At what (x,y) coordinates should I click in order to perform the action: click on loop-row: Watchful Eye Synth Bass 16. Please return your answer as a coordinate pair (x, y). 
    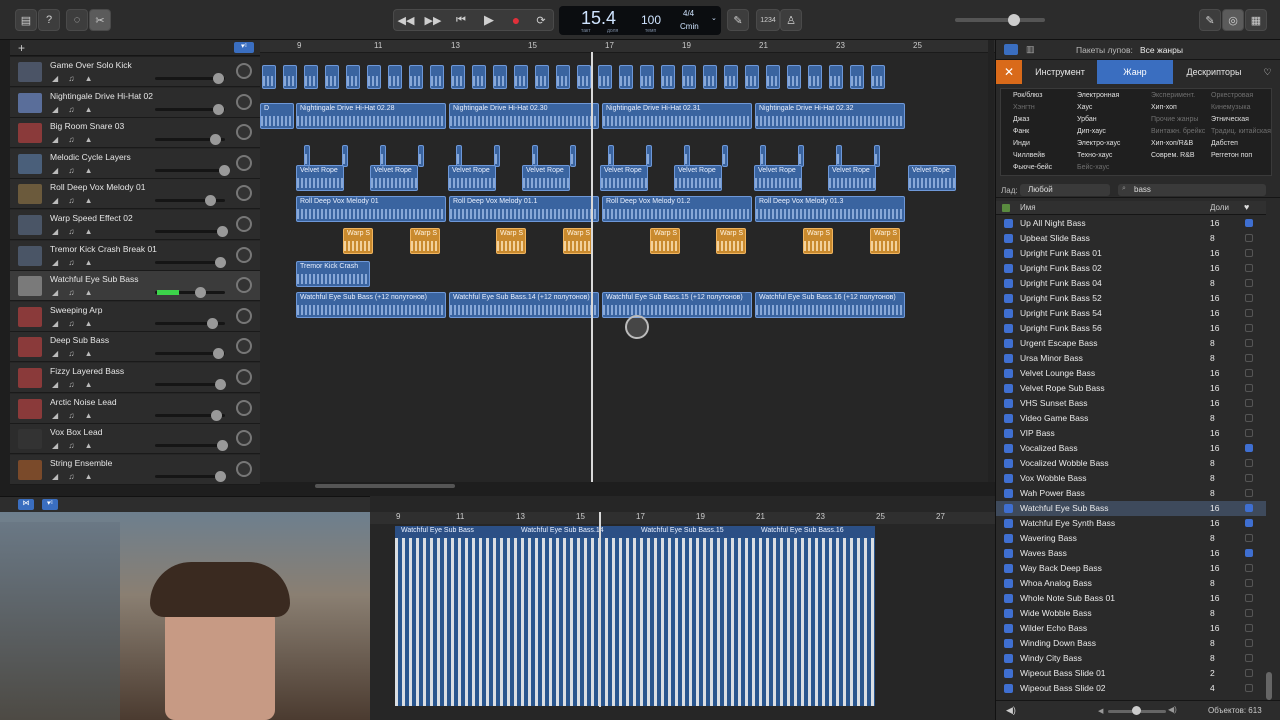
    Looking at the image, I should click on (1131, 523).